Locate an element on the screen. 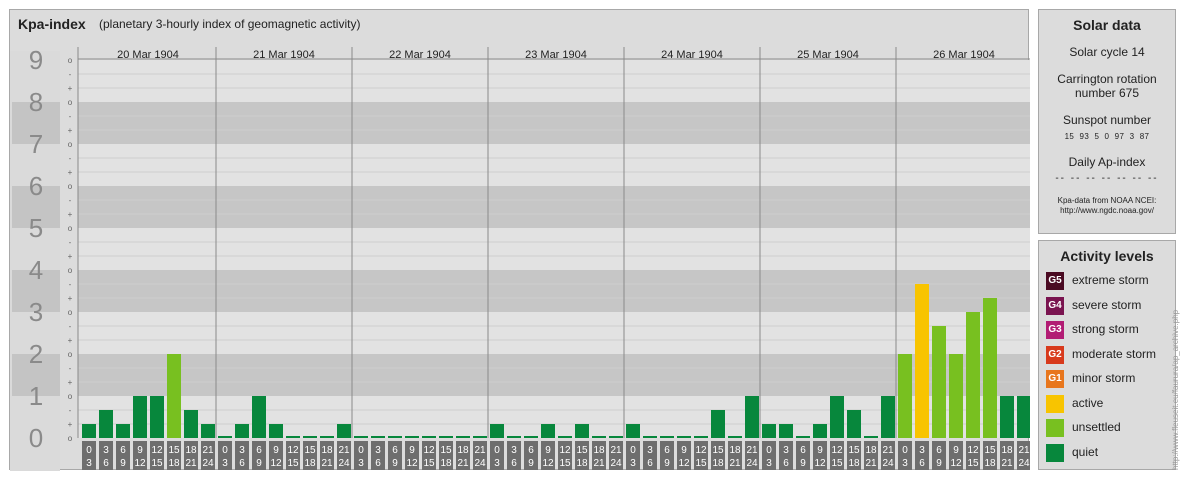 Image resolution: width=1184 pixels, height=480 pixels. level-moderate-storm: G2 moderate storm is located at coordinates (1107, 356).